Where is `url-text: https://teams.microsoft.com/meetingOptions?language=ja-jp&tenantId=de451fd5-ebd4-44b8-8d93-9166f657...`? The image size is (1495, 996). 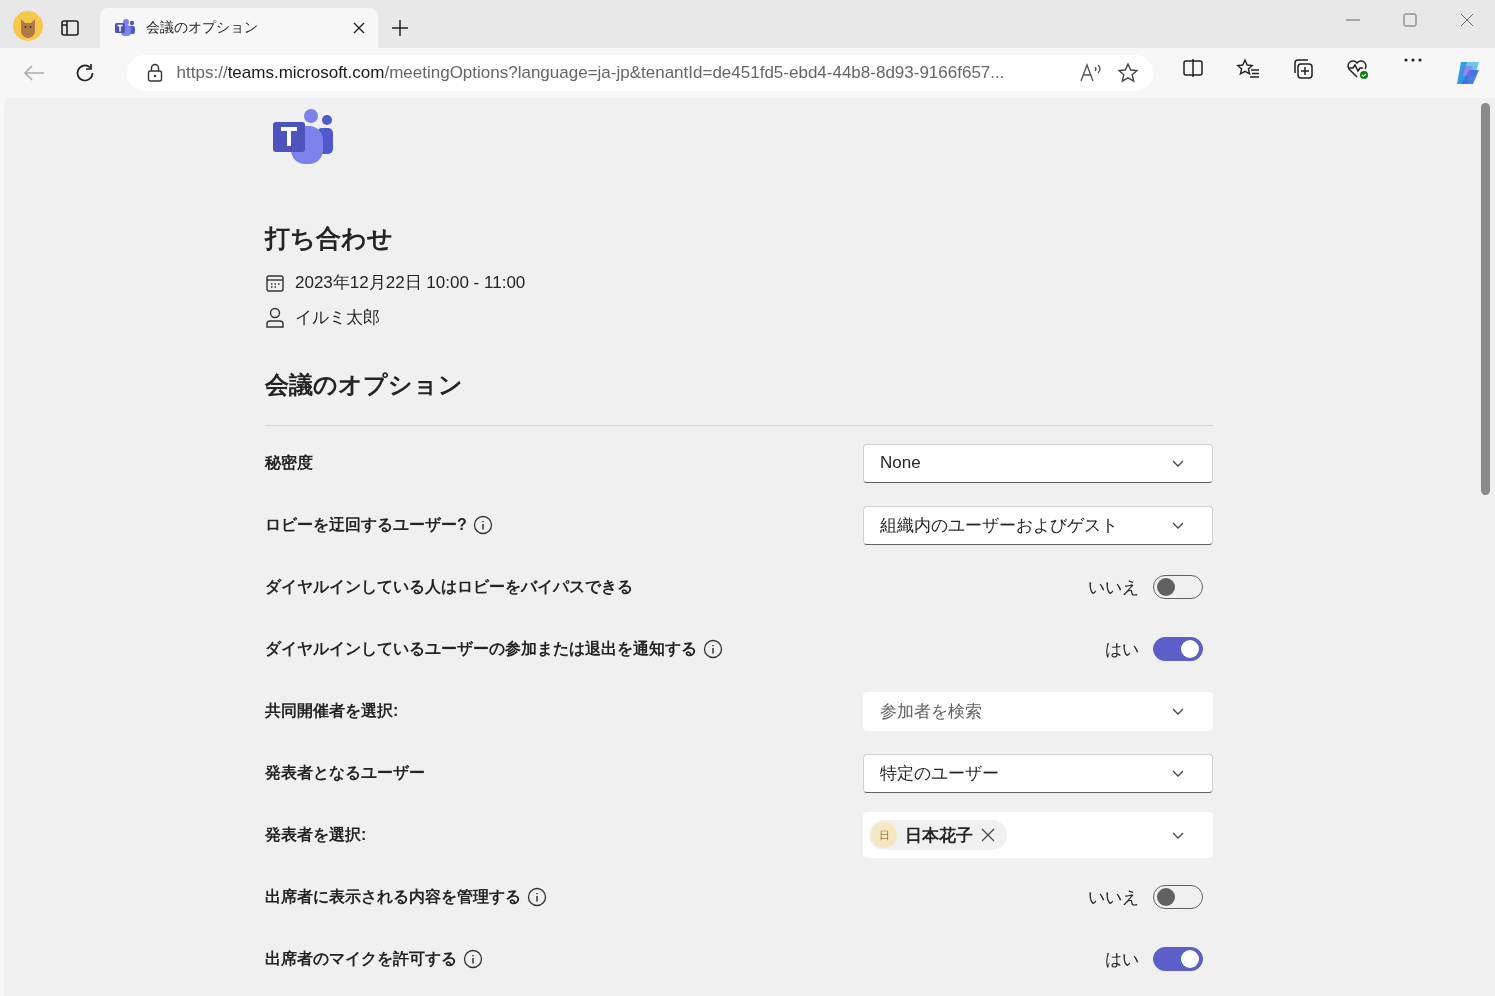 url-text: https://teams.microsoft.com/meetingOptions?language=ja-jp&tenantId=de451fd5-ebd4-44b8-8d93-9166f657... is located at coordinates (591, 73).